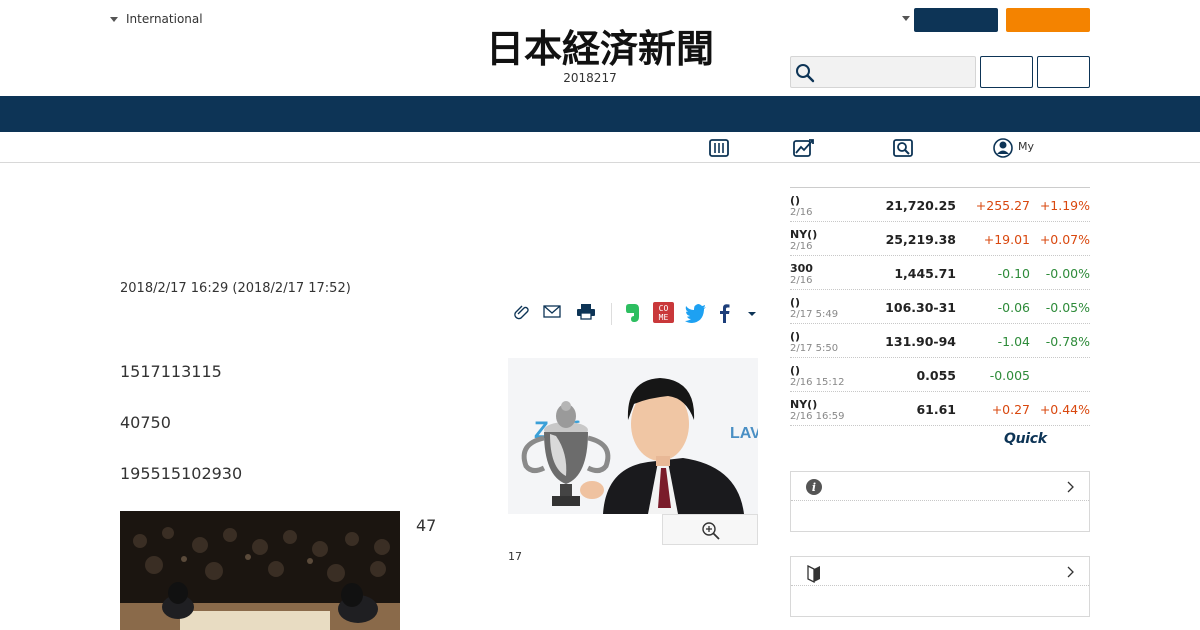  I want to click on beginner-panel-header, so click(940, 571).